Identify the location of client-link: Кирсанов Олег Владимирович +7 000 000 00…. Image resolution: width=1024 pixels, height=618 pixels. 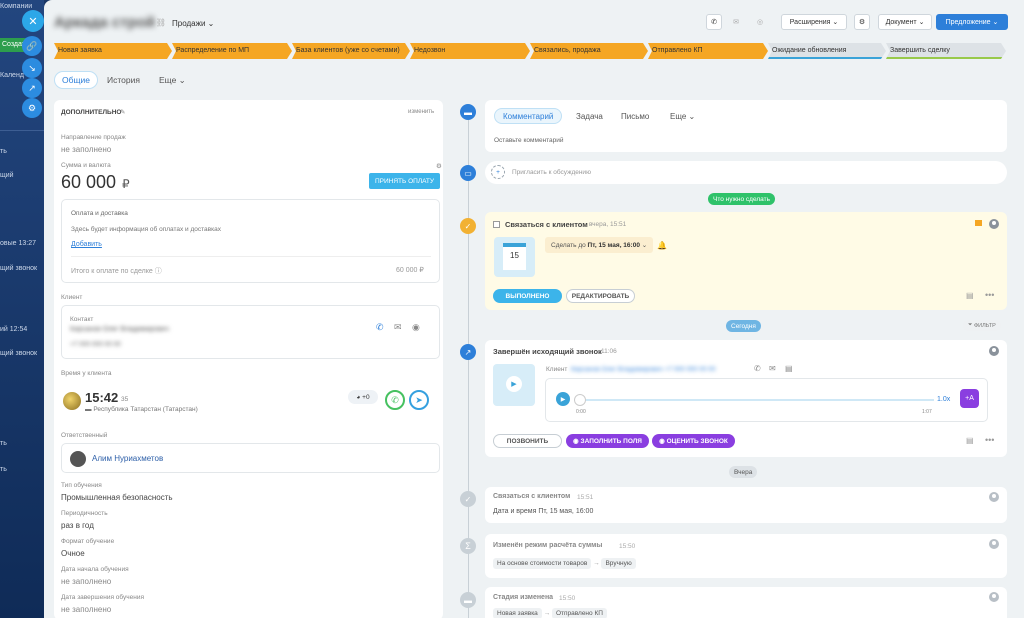
(643, 369).